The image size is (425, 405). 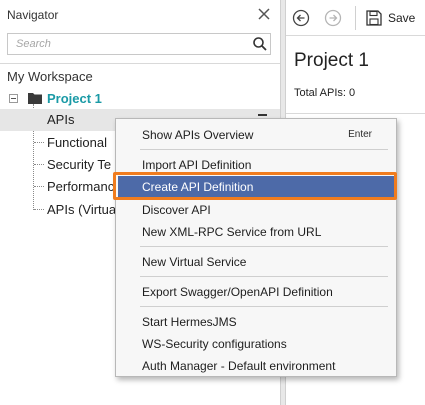 I want to click on menu-item-show-apis-overview: Show APIs Overview Enter, so click(x=256, y=134).